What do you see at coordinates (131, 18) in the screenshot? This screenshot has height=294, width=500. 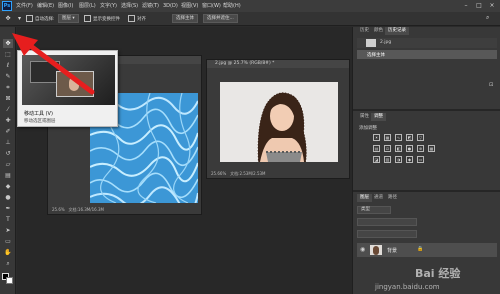 I see `align-checkbox` at bounding box center [131, 18].